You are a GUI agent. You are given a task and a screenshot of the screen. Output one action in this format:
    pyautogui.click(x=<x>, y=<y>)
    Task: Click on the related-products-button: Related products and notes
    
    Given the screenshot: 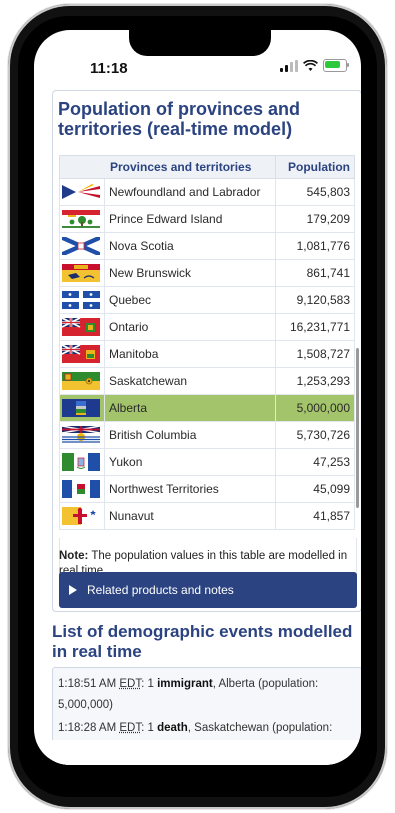 What is the action you would take?
    pyautogui.click(x=208, y=590)
    